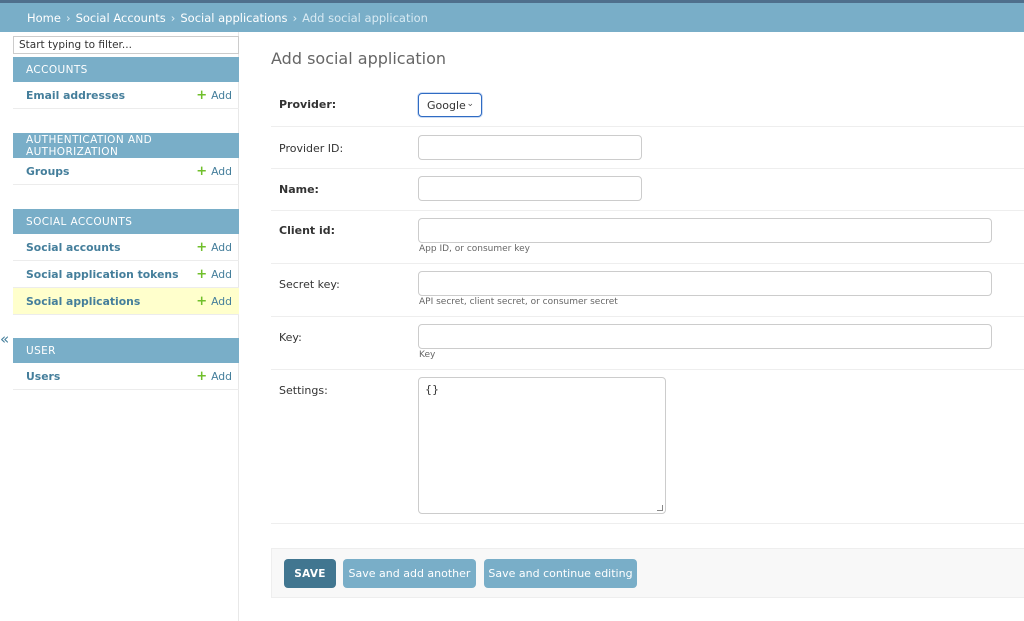  I want to click on sidebar-item-social-application-tokens: Social application tokens + Add, so click(126, 274).